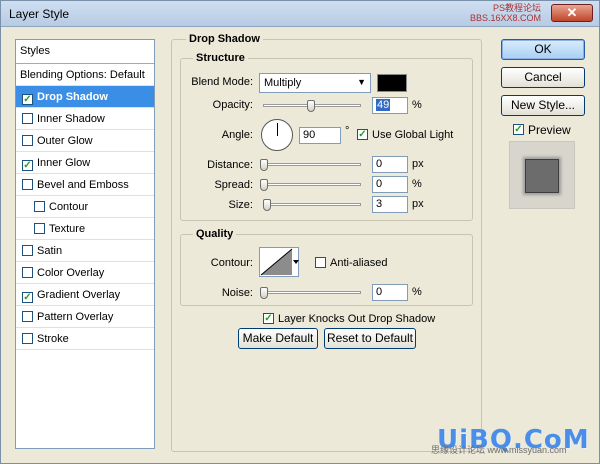  What do you see at coordinates (268, 318) in the screenshot?
I see `knockout-checkbox: ✓` at bounding box center [268, 318].